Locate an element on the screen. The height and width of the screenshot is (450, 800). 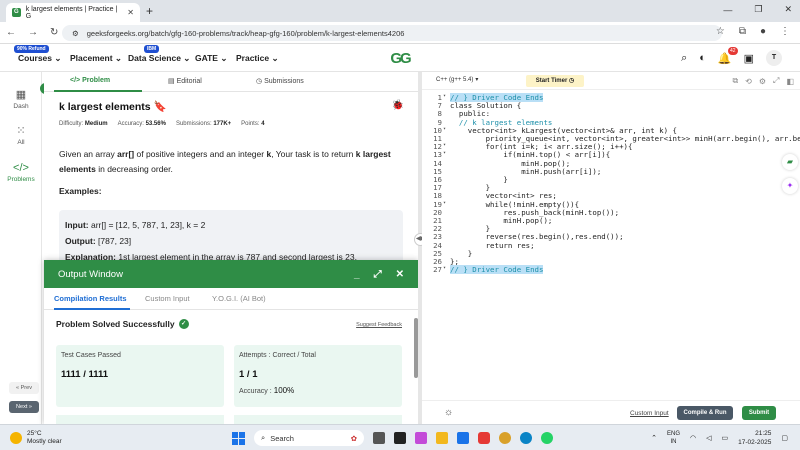
browser-menu-icon: ⋮ is located at coordinates (785, 31).